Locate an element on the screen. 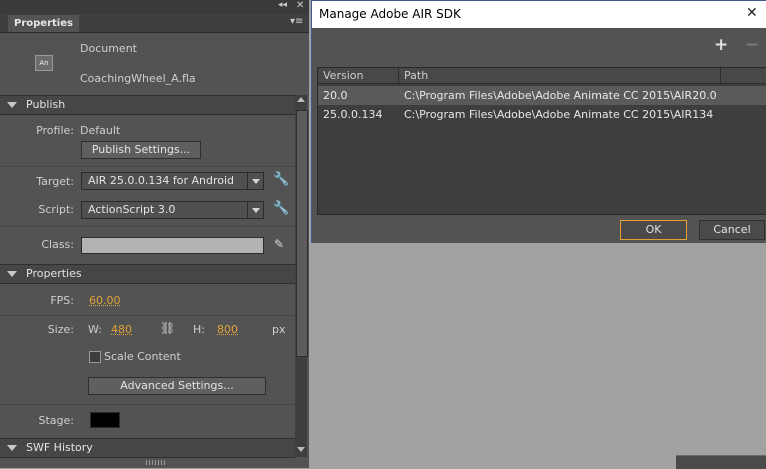 The height and width of the screenshot is (469, 766). close-icon: ✕ is located at coordinates (752, 13).